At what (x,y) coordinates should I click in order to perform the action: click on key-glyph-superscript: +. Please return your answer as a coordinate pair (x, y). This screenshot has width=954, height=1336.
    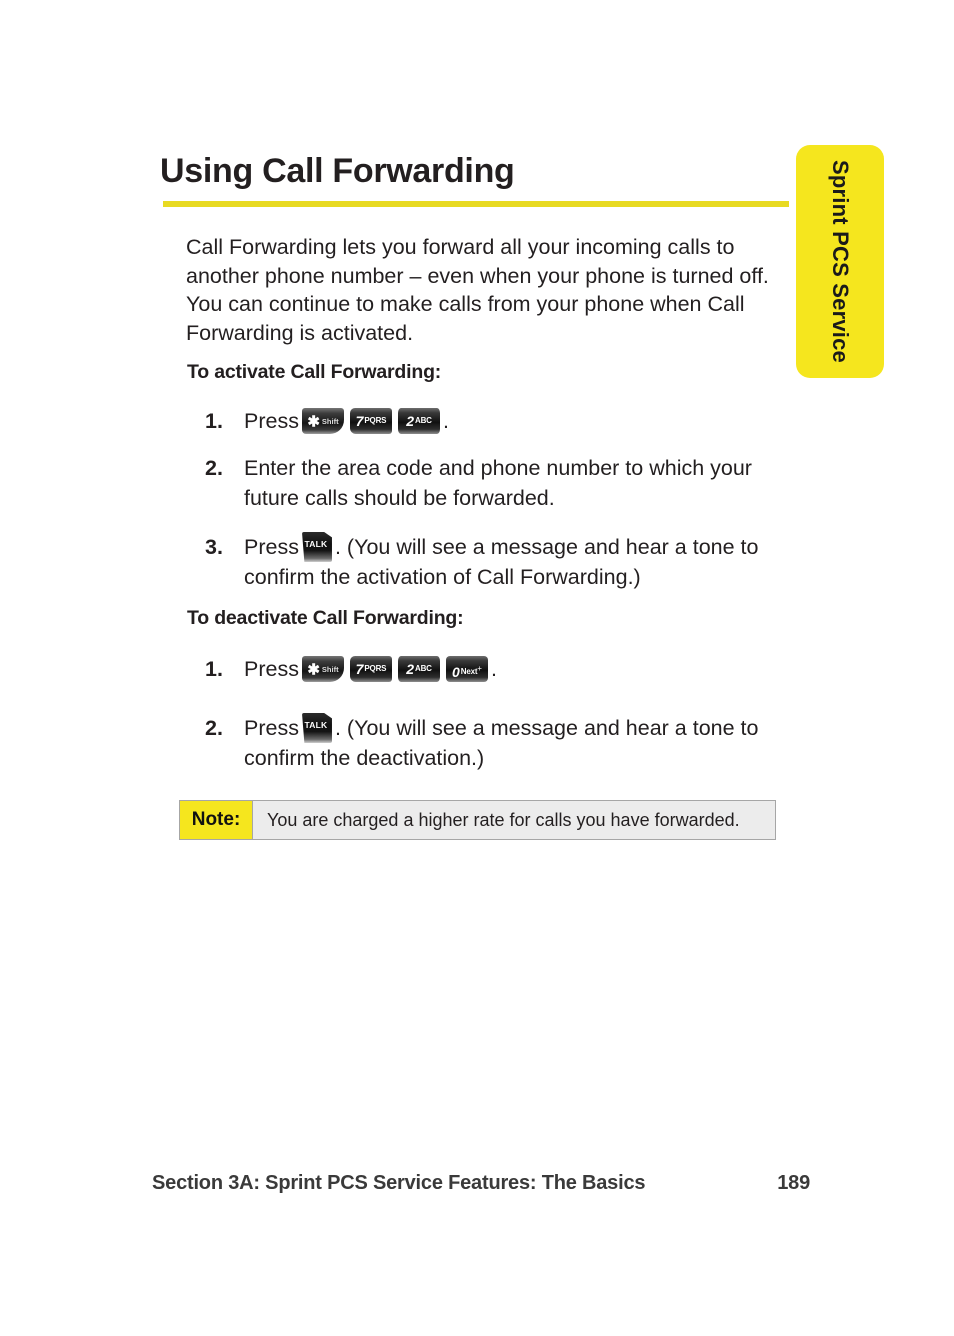
    Looking at the image, I should click on (479, 668).